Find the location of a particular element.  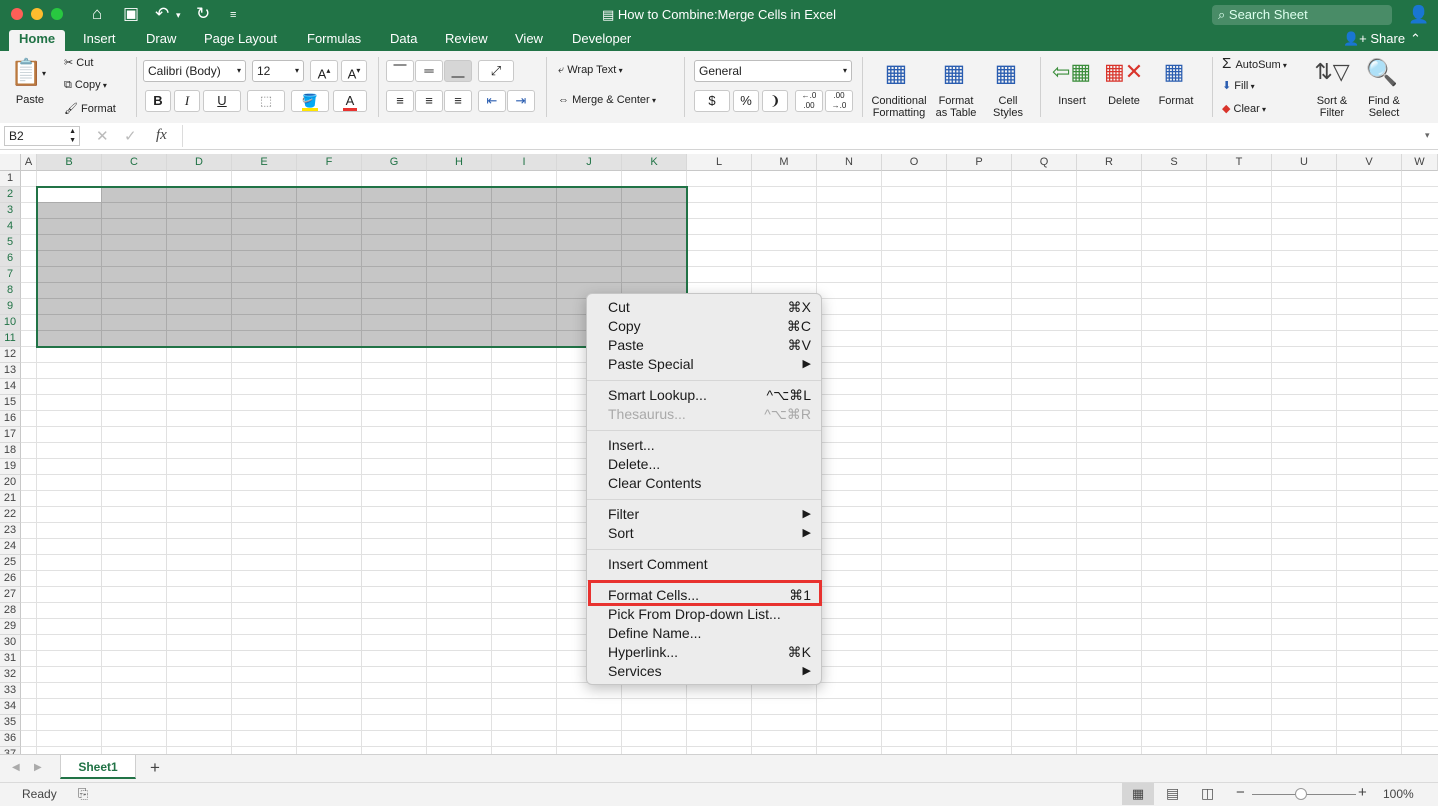

row-header: 3 is located at coordinates (10, 211).